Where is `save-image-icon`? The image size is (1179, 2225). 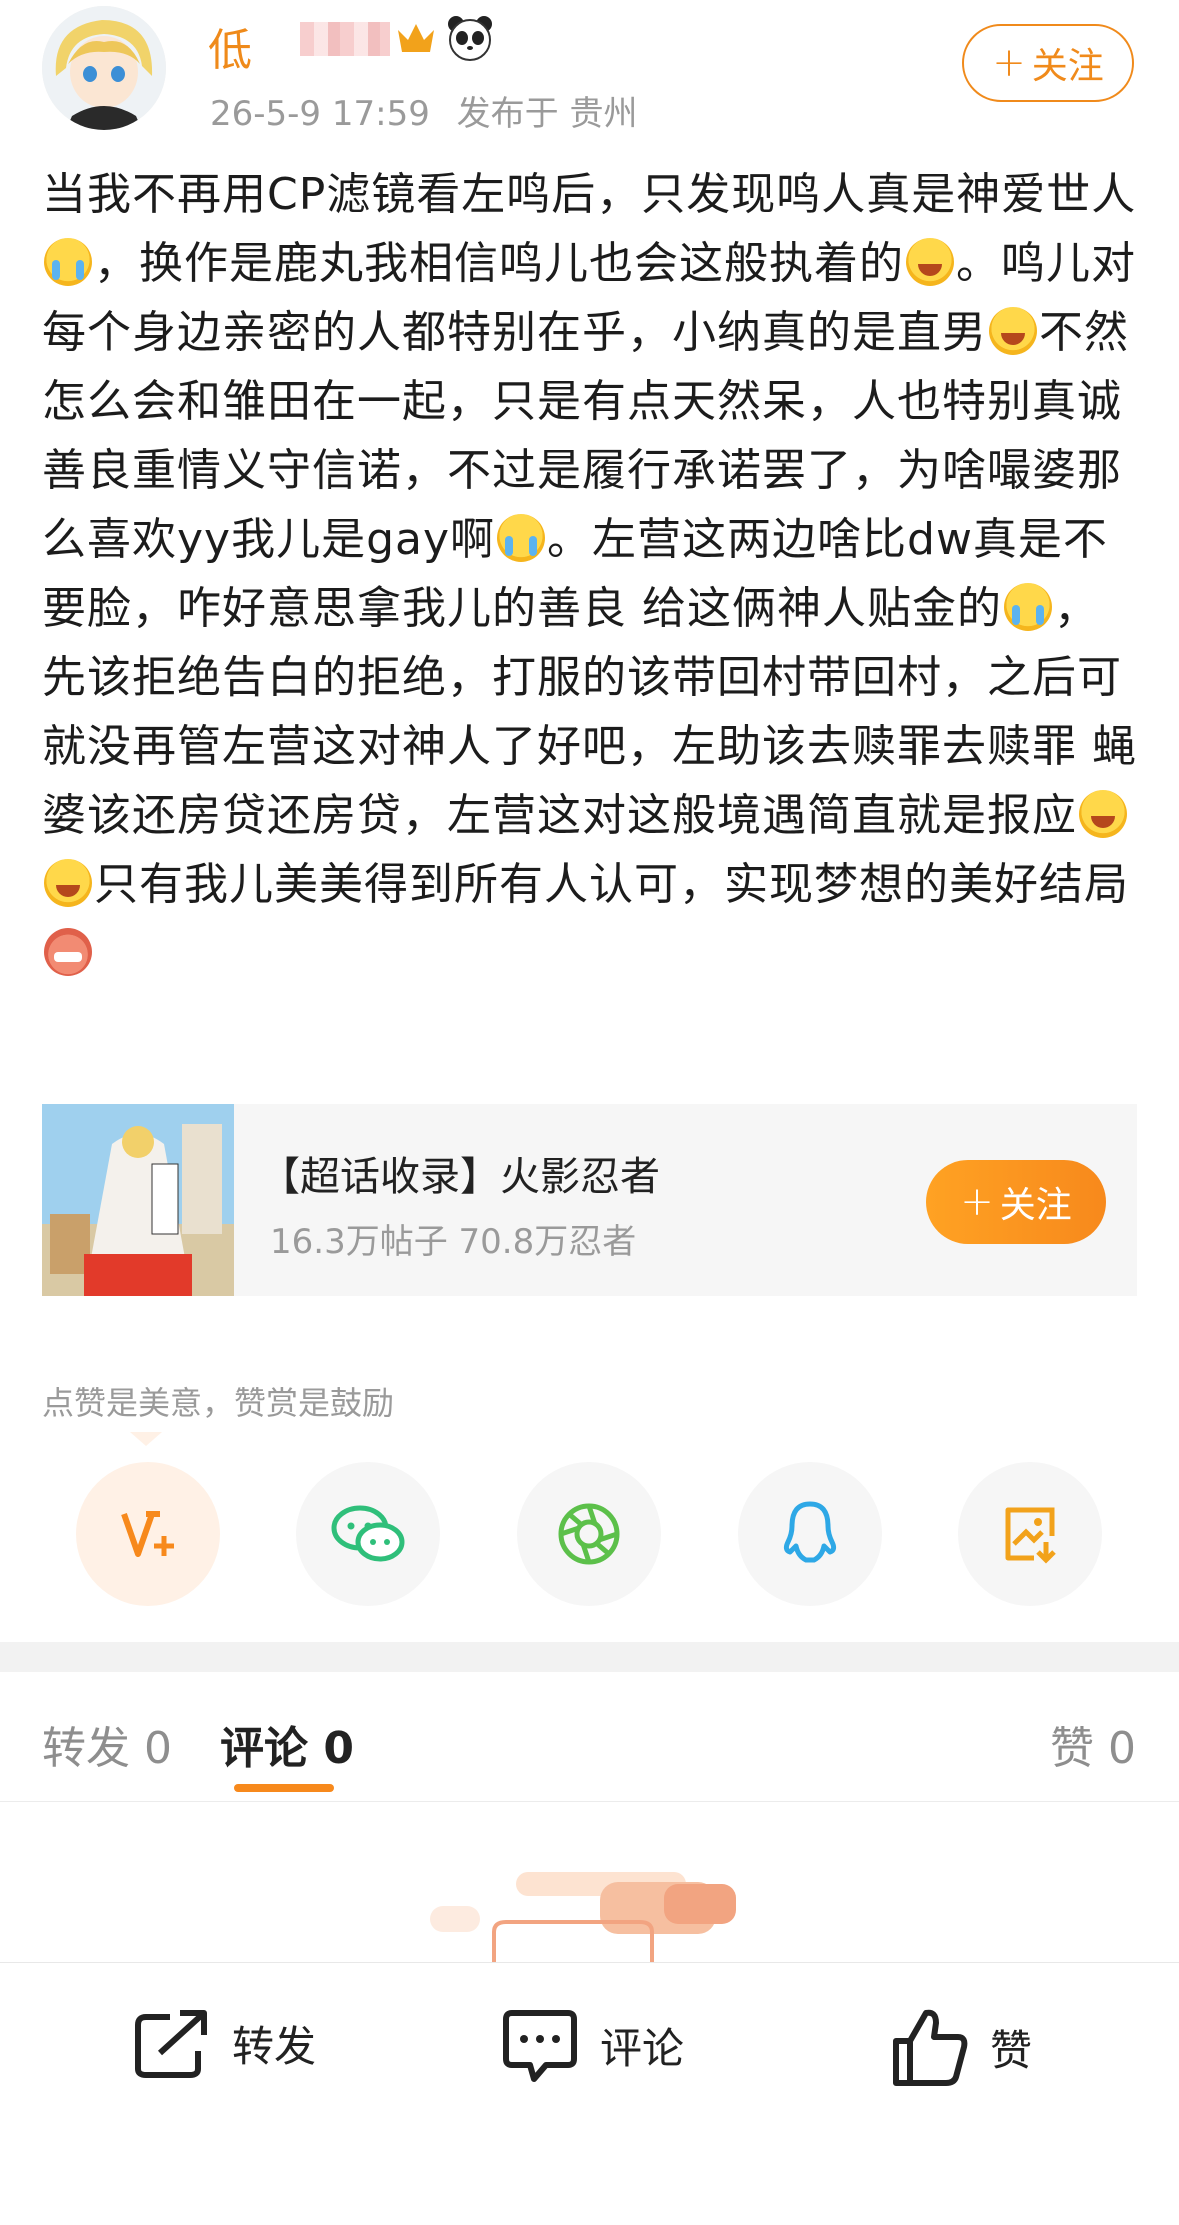 save-image-icon is located at coordinates (1030, 1535).